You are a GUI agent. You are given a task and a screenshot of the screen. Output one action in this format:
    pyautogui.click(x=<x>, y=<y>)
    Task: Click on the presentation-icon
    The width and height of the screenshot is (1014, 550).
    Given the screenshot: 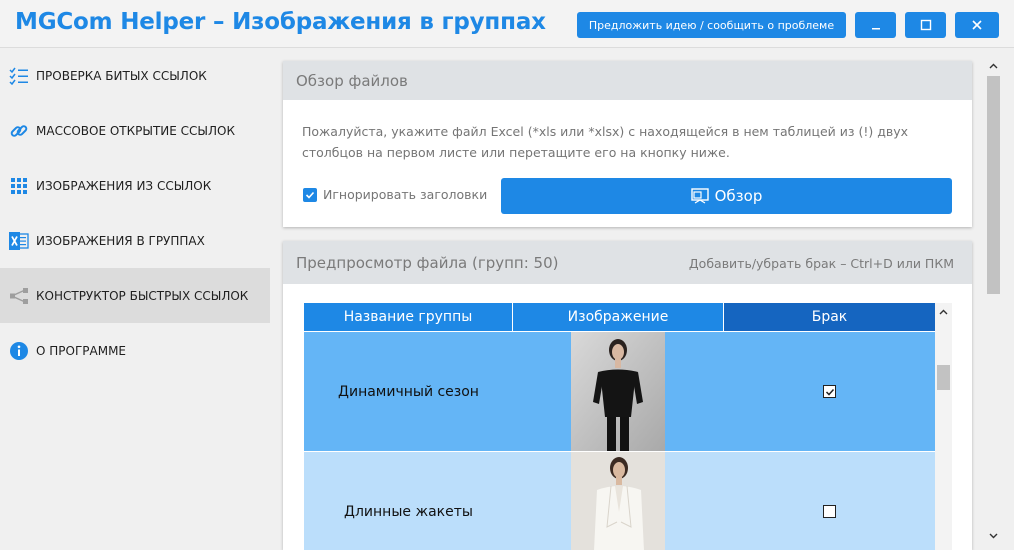 What is the action you would take?
    pyautogui.click(x=699, y=196)
    